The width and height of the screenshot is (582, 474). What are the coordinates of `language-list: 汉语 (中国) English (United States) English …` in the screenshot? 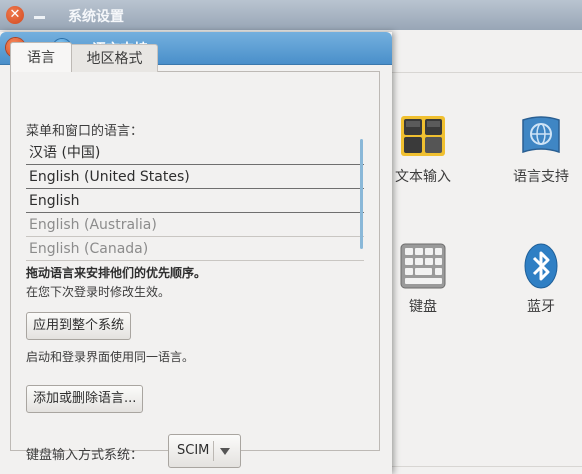 It's located at (195, 201).